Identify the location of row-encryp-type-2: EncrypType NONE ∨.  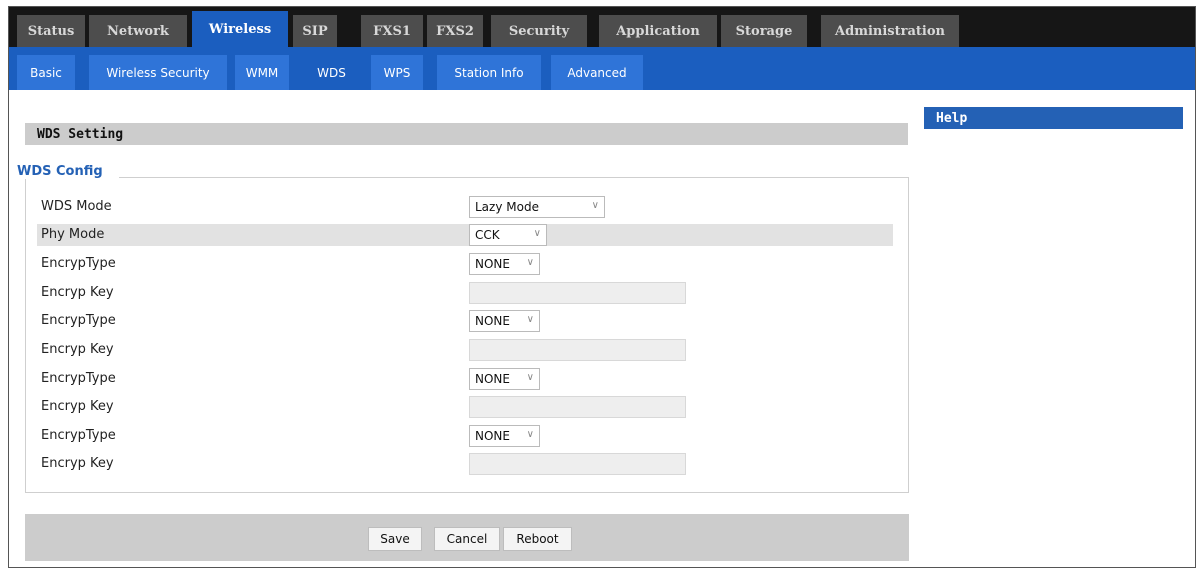
(465, 321).